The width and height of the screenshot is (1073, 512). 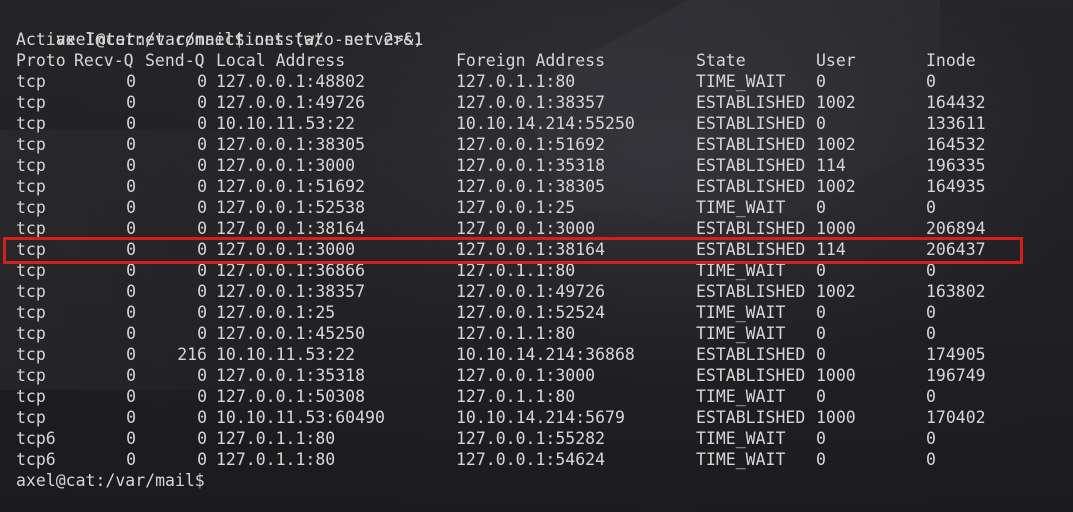 I want to click on cell-foreign: 127.0.0.1:55282, so click(x=531, y=438).